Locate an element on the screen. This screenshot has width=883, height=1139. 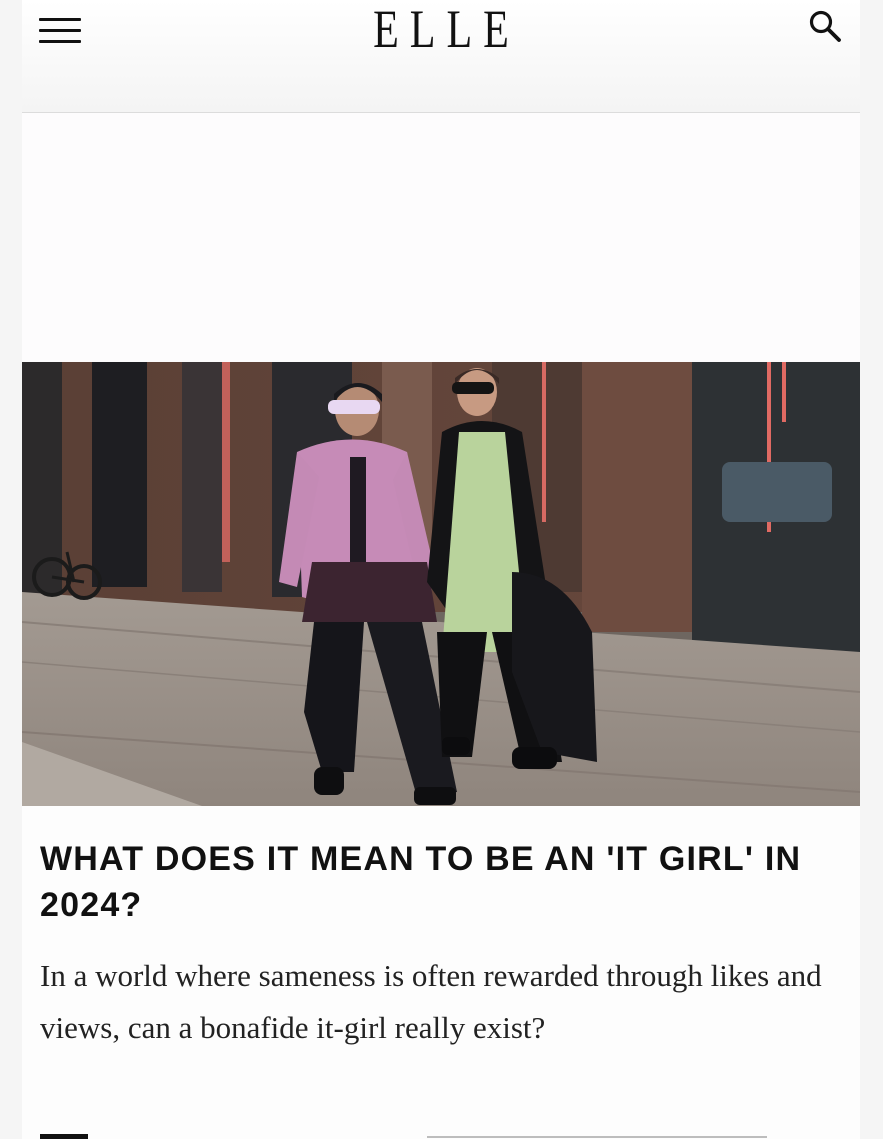
search-icon is located at coordinates (826, 26).